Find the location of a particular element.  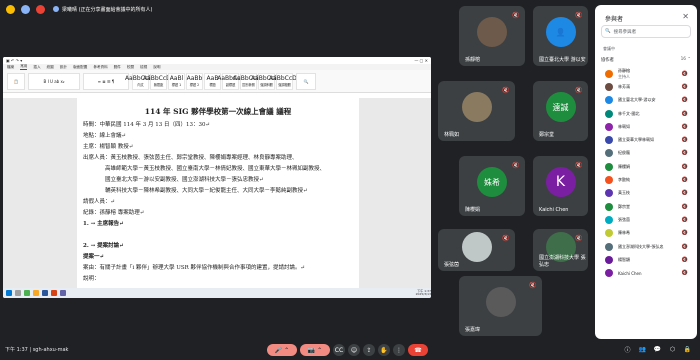

search-icon is located at coordinates (18, 293).